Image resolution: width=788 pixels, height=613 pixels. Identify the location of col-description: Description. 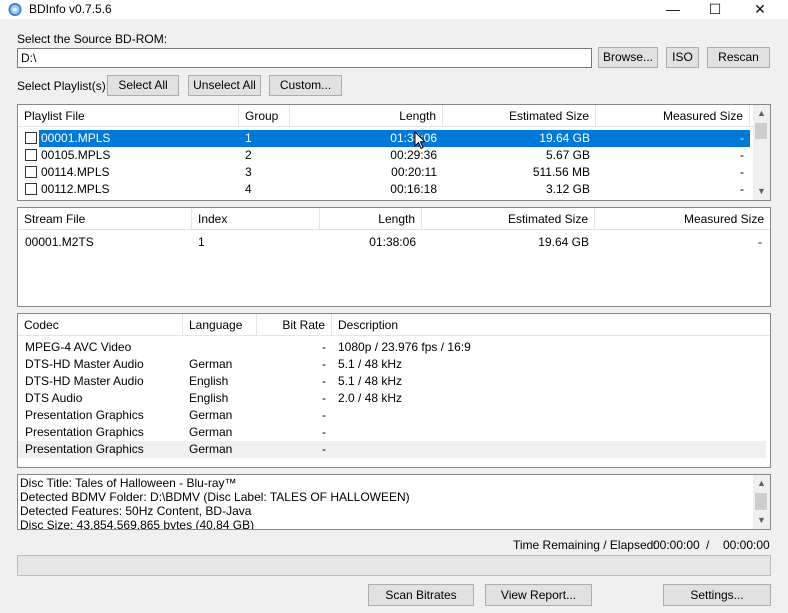
(551, 325).